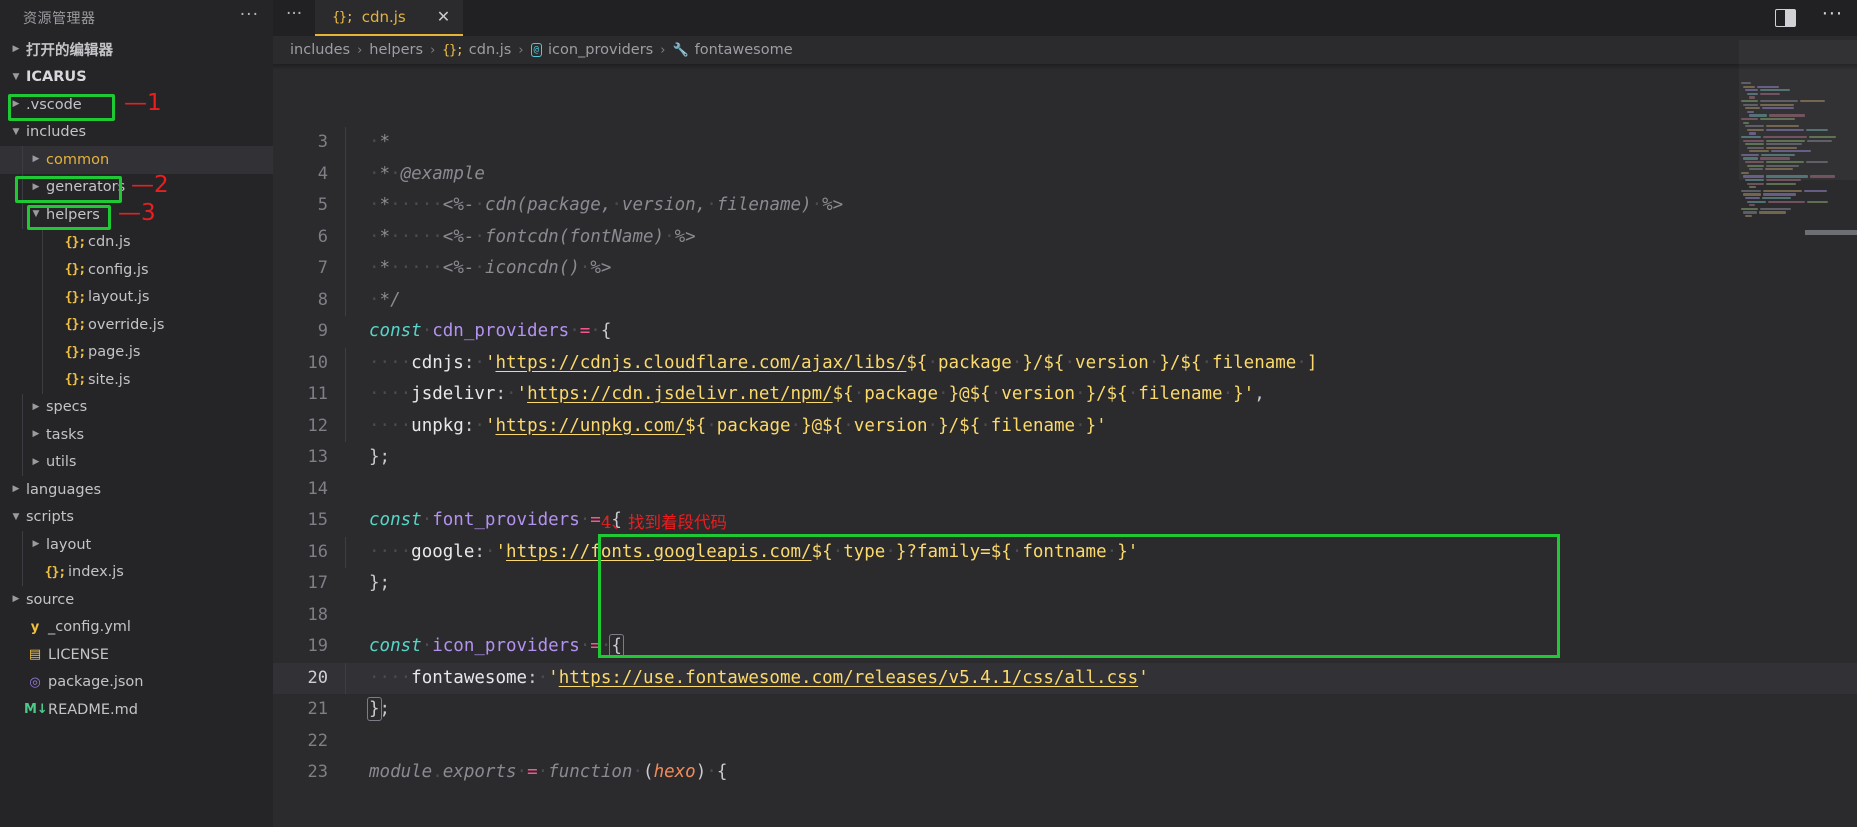 The image size is (1857, 827). What do you see at coordinates (75, 325) in the screenshot?
I see `js-file-icon: {};` at bounding box center [75, 325].